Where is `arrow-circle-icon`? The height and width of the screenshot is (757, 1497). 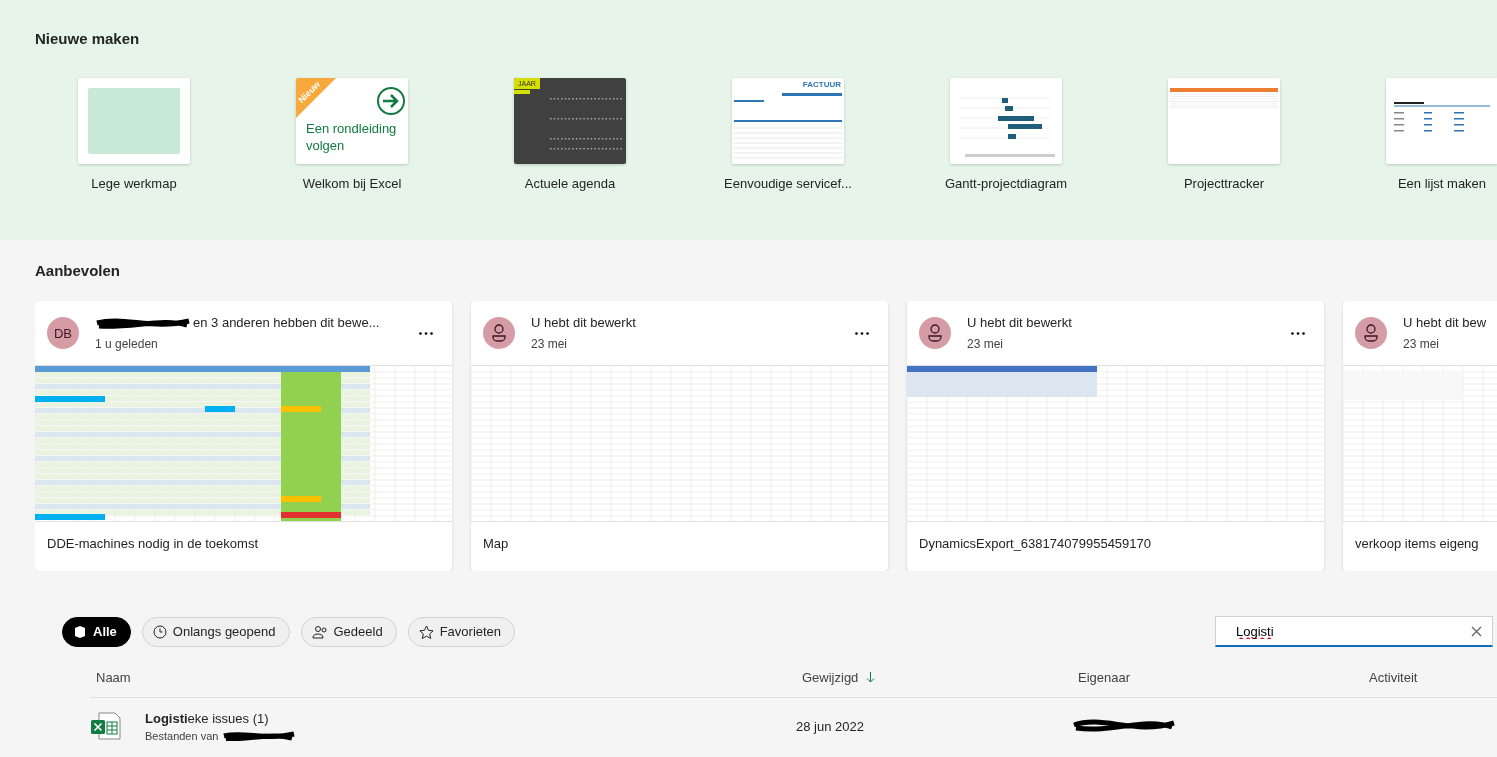 arrow-circle-icon is located at coordinates (391, 101).